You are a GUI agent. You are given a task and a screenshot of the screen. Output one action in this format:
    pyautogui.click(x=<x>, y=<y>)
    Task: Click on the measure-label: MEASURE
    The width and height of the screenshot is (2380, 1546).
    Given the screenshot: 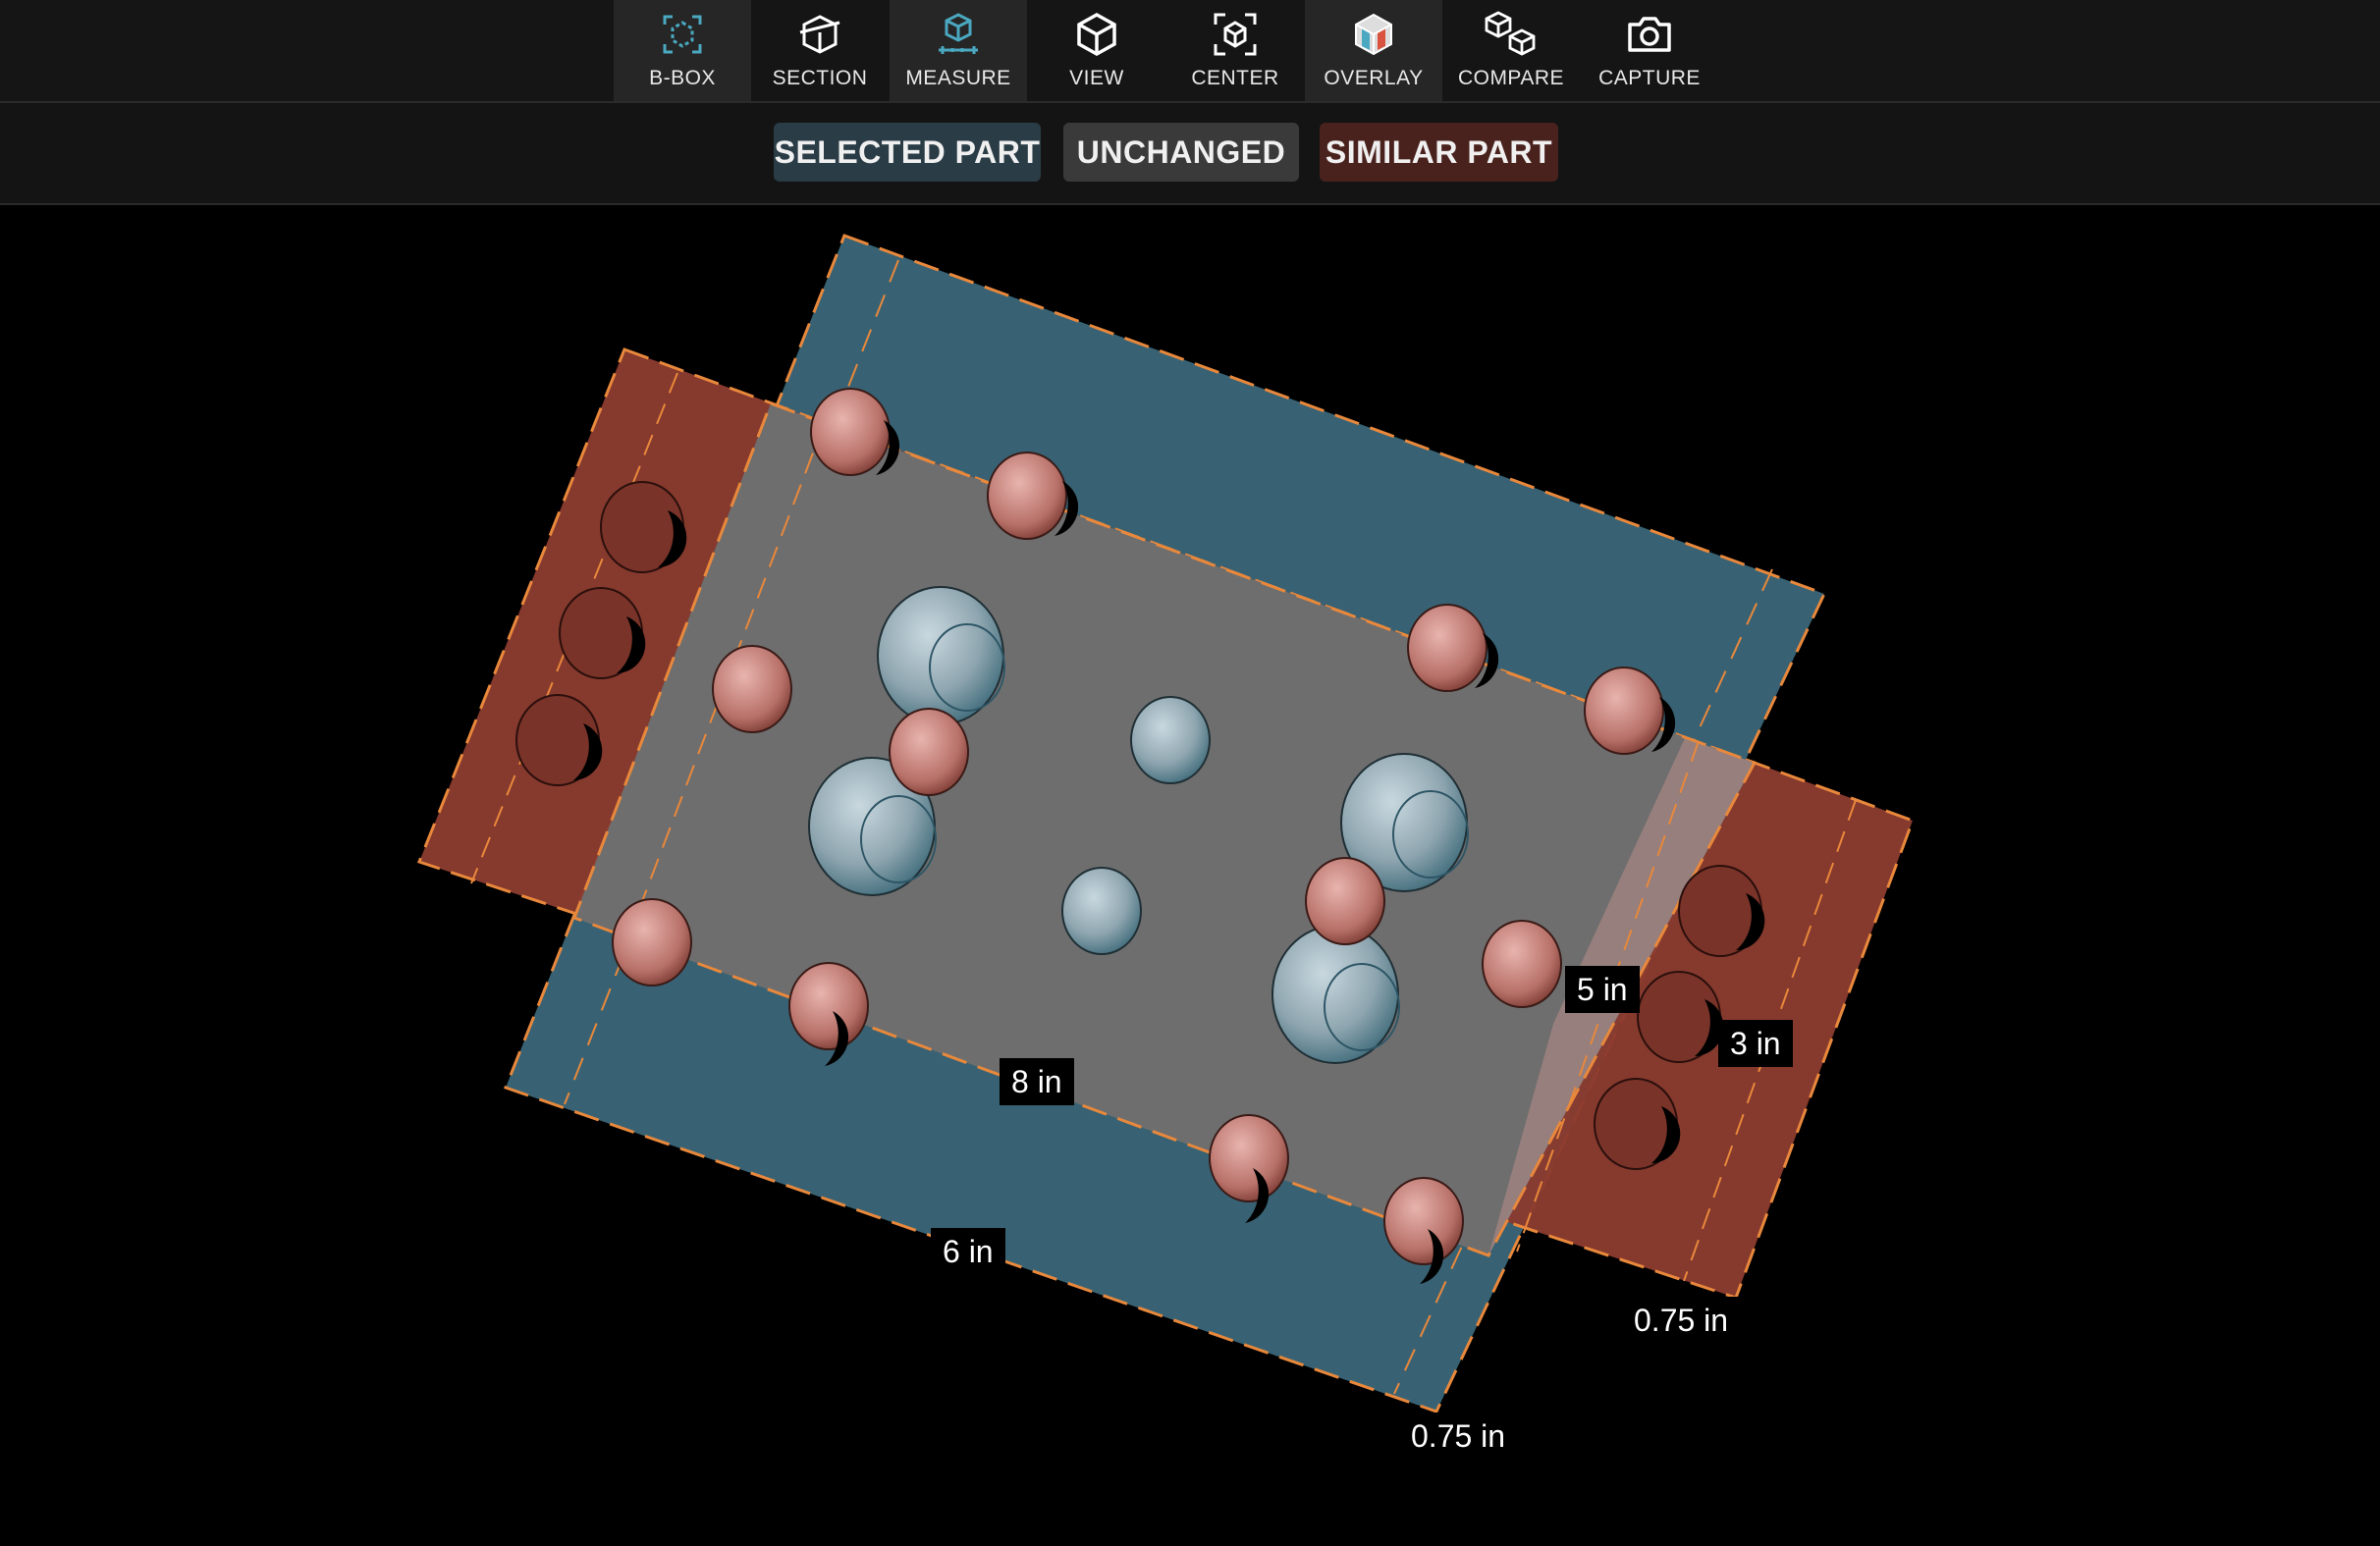 What is the action you would take?
    pyautogui.click(x=958, y=78)
    